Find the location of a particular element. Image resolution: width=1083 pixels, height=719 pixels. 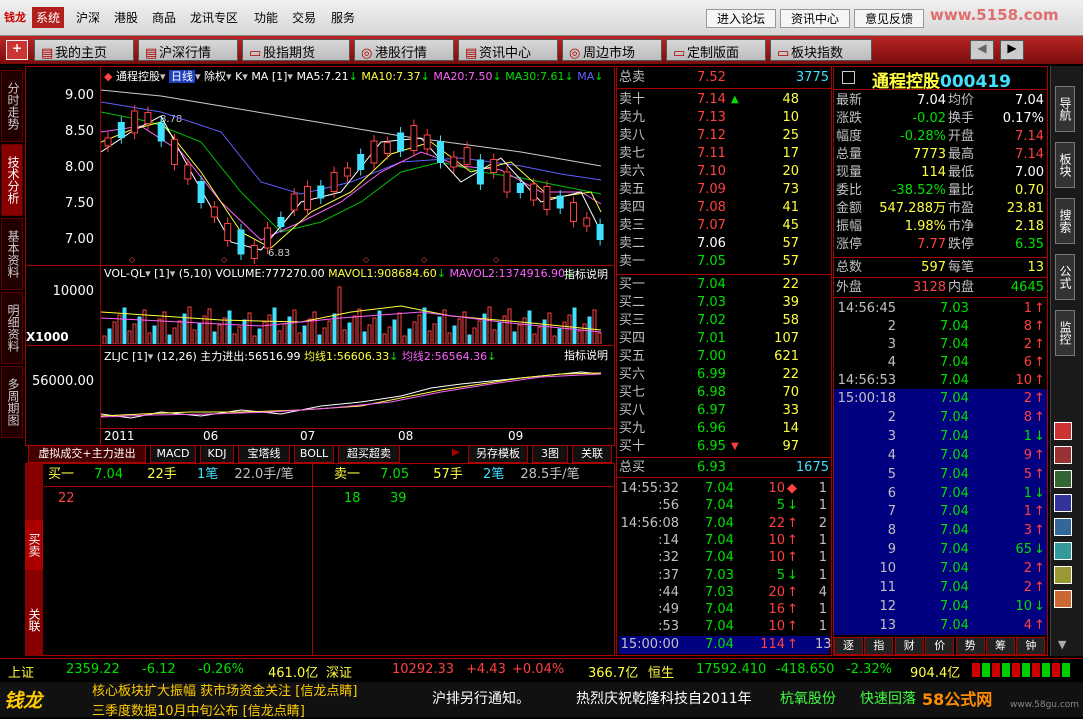

tab-virtual-trade: 虚拟成交+主力进出 is located at coordinates (87, 454).